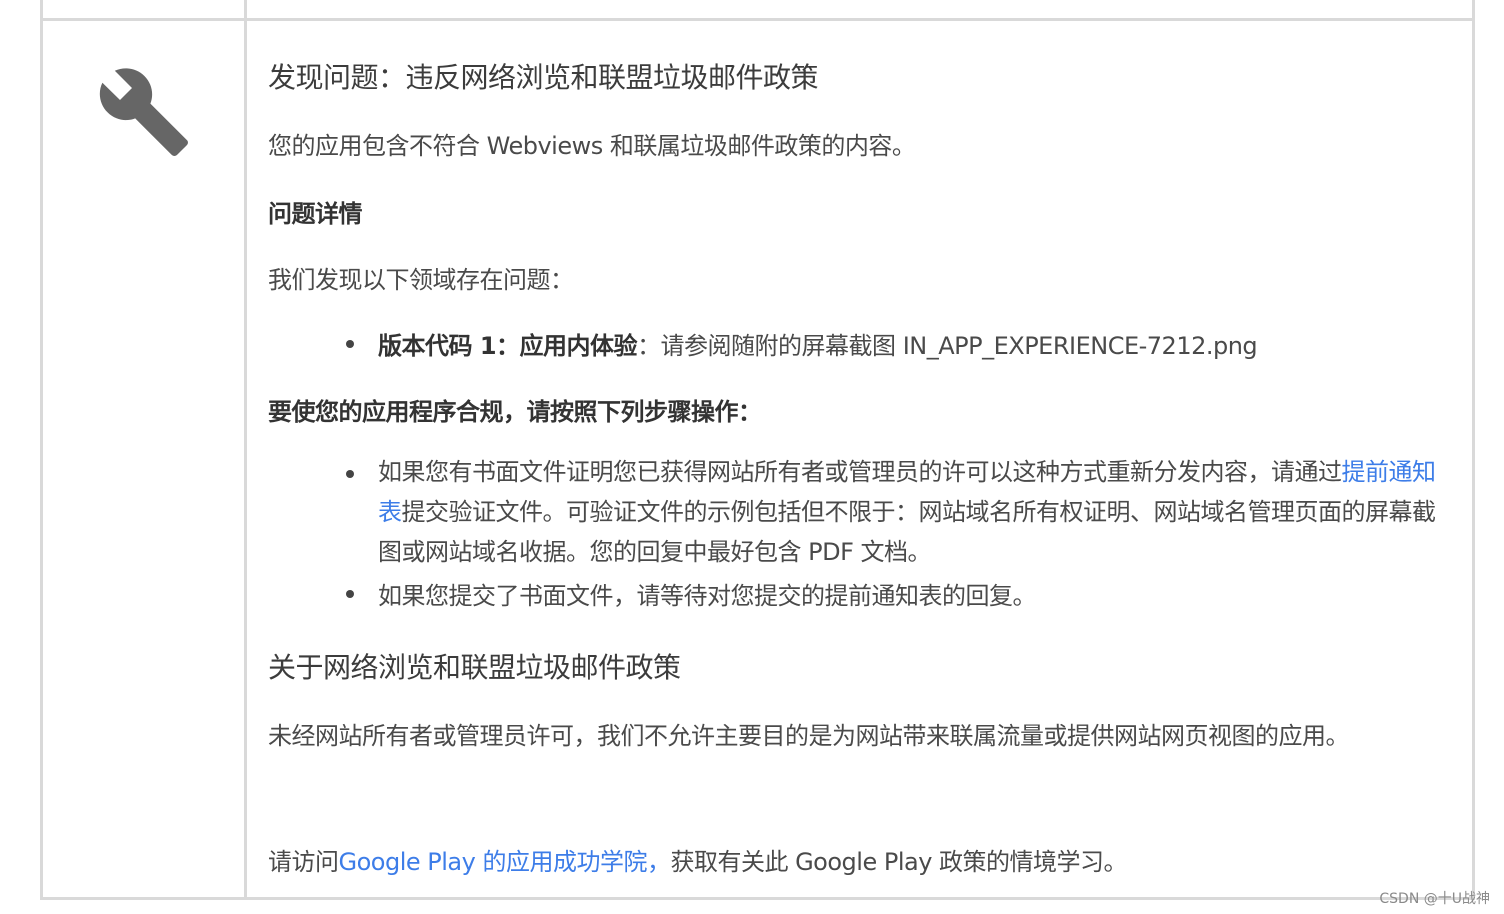 The image size is (1504, 914). I want to click on issue-title: 发现问题：违反网络浏览和联盟垃圾邮件政策, so click(543, 77).